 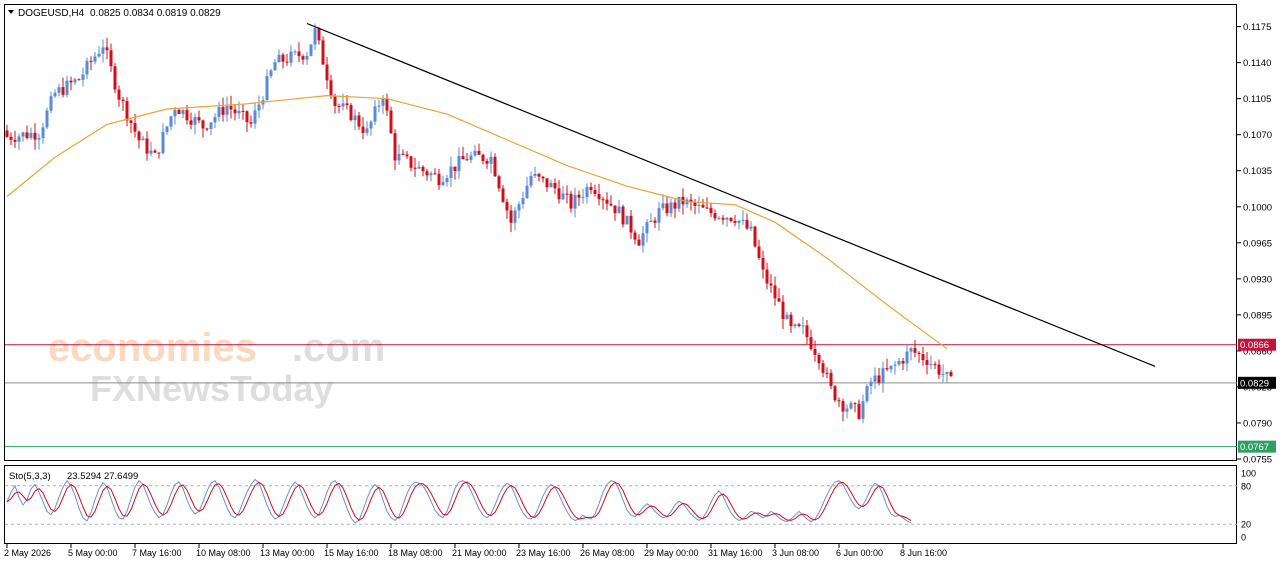 I want to click on price-tick-label: 0.1105, so click(x=1257, y=99).